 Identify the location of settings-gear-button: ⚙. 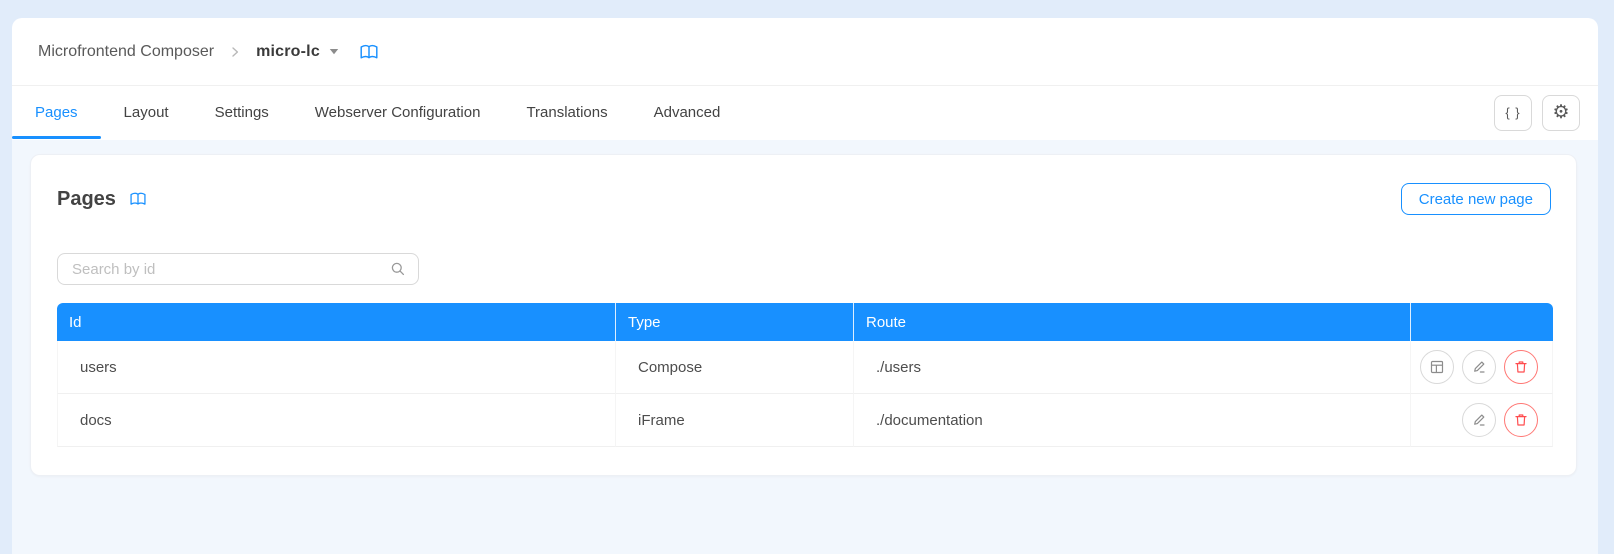
(1561, 112).